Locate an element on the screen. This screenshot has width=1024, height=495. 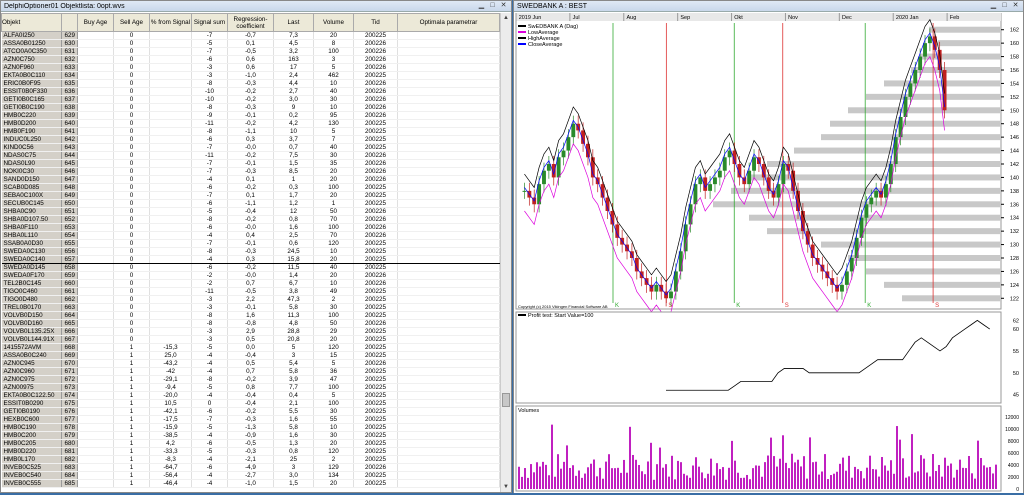
table-row: ASSA0B01250 630 0 -5 0,1 4,5 8 200226 is located at coordinates (250, 43).